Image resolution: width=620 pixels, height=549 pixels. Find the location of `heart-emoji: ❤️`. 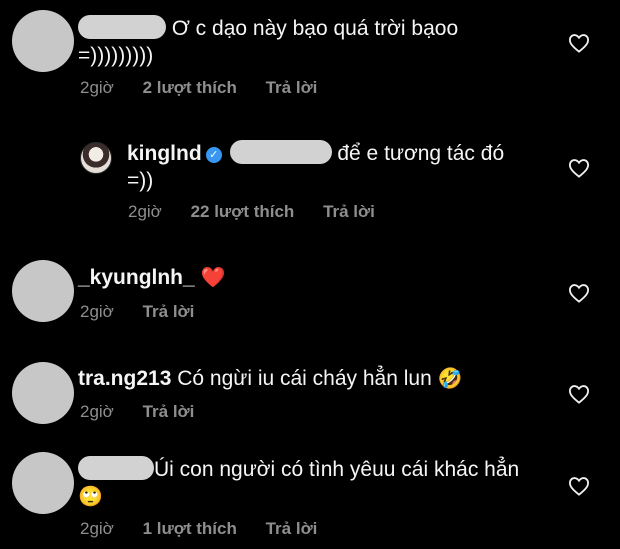

heart-emoji: ❤️ is located at coordinates (213, 278).